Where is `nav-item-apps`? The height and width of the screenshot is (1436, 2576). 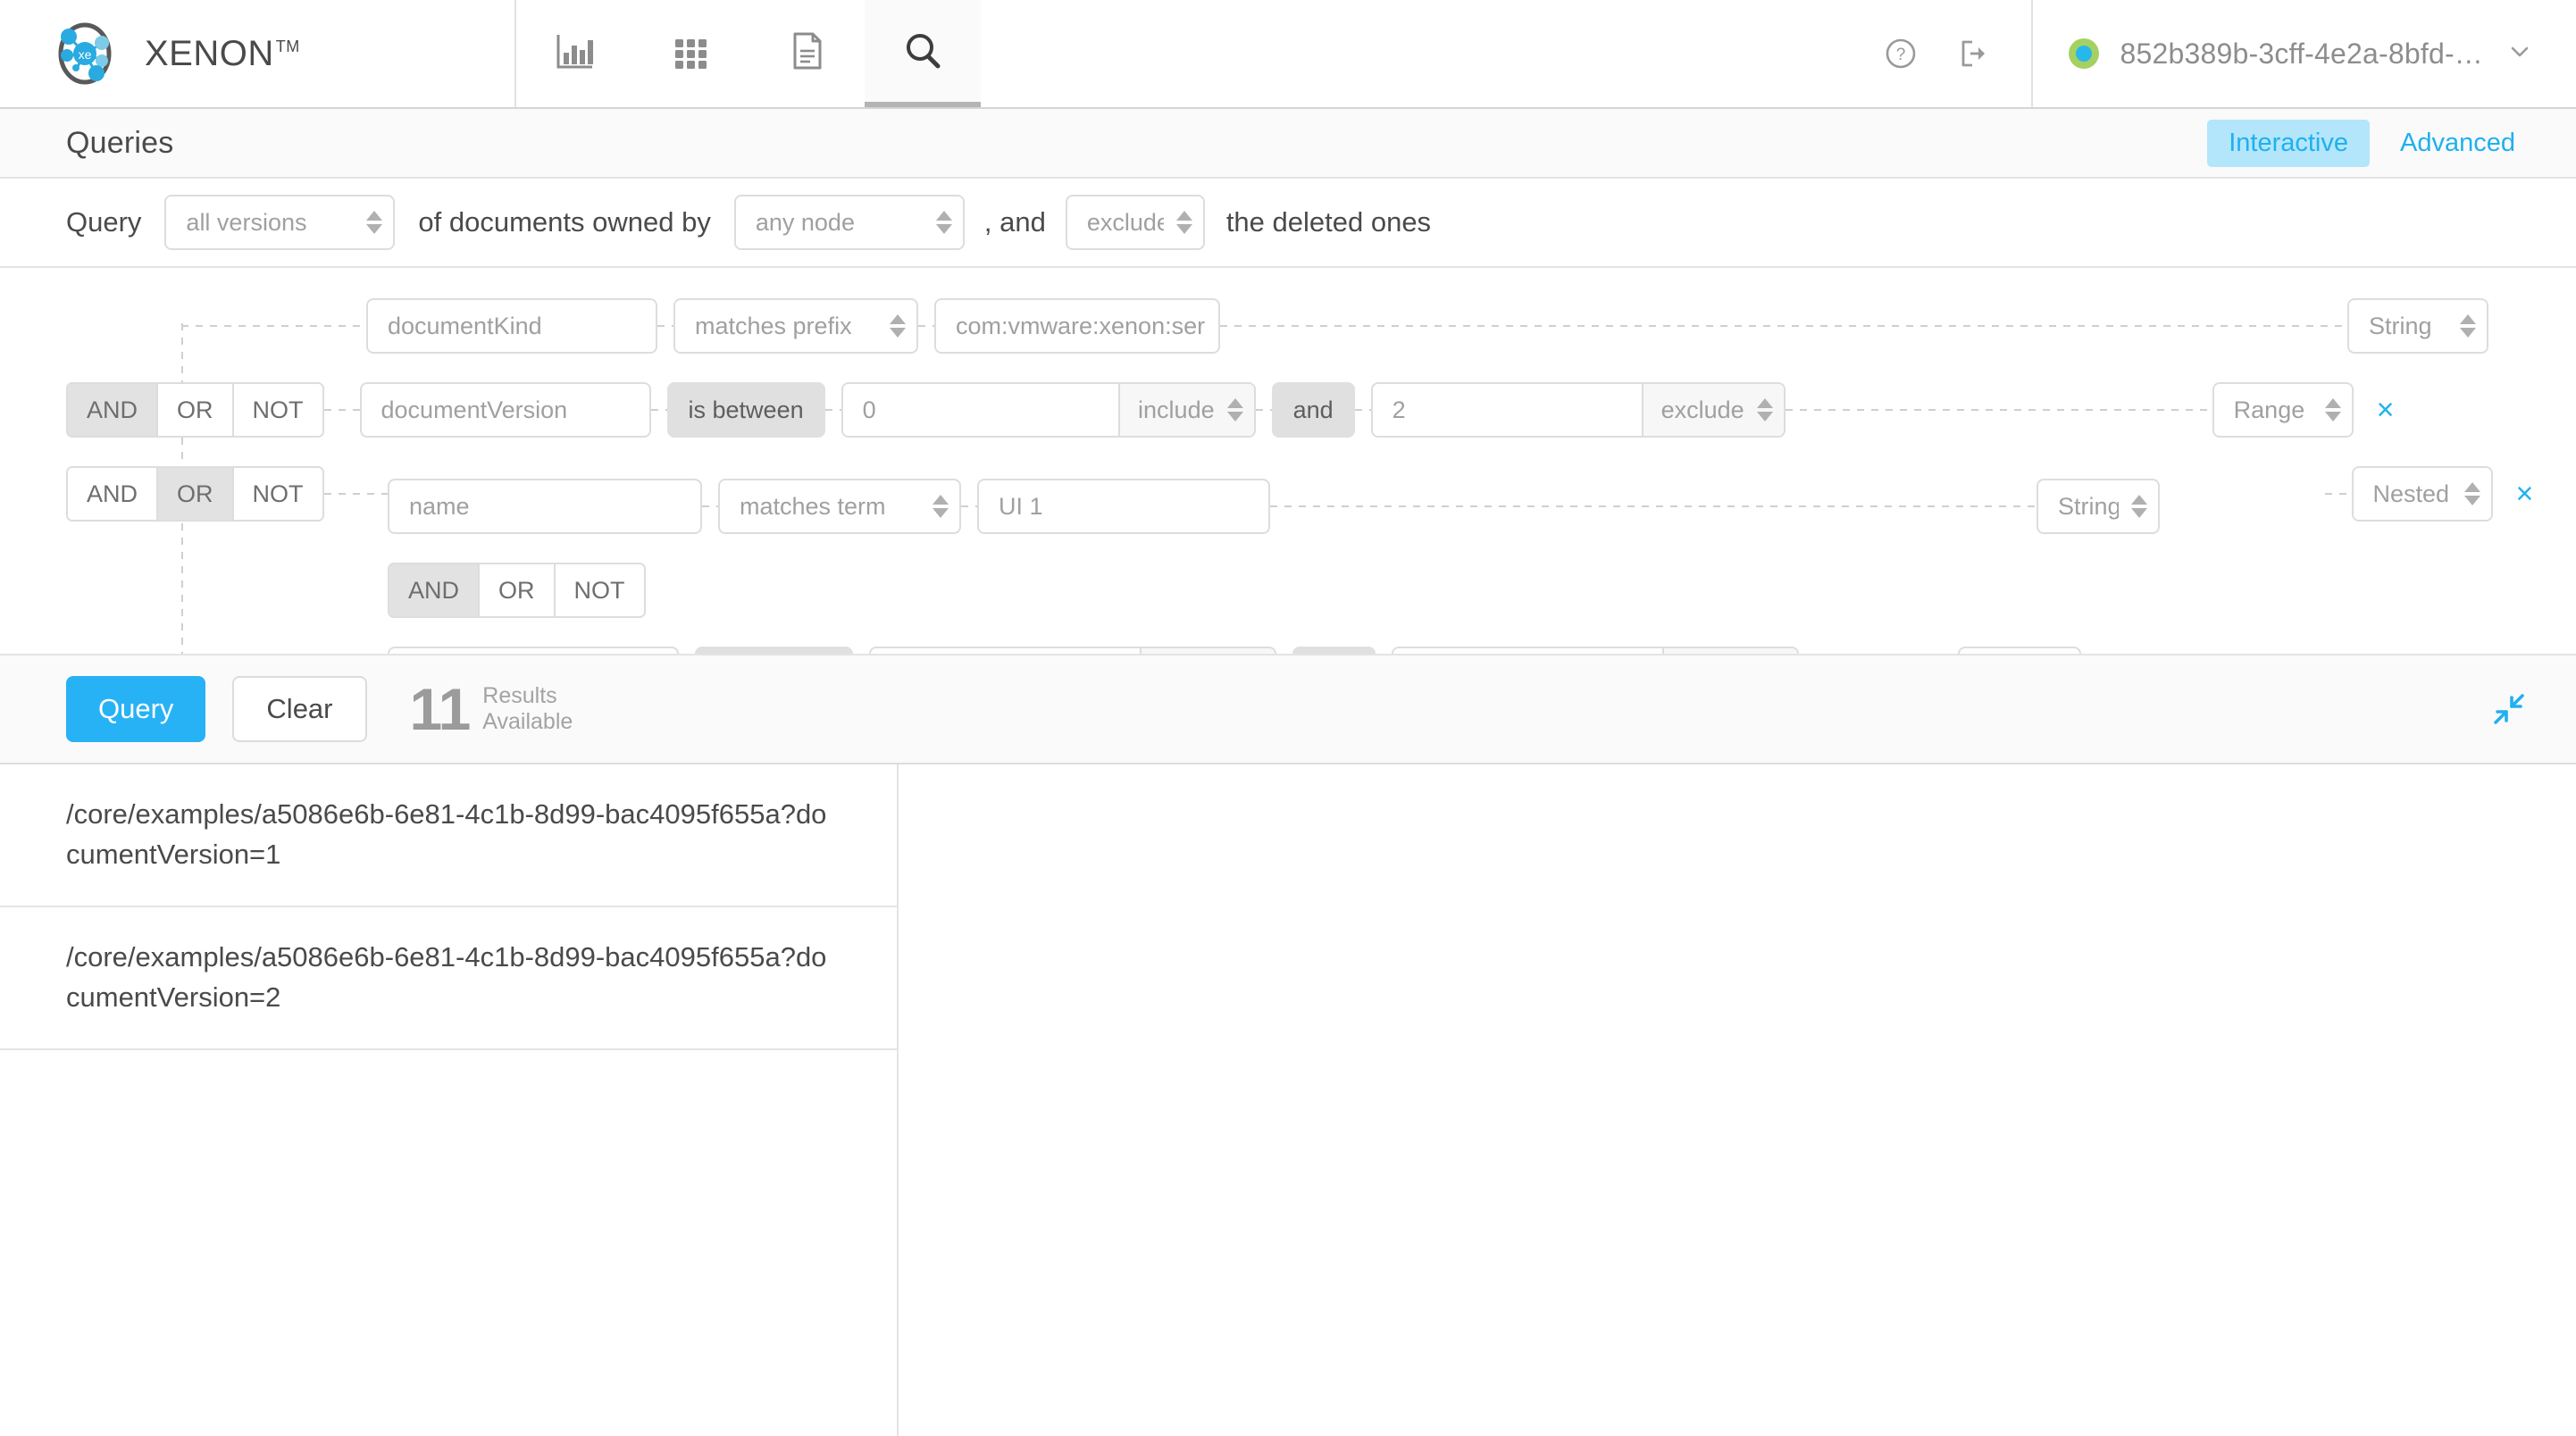
nav-item-apps is located at coordinates (691, 53).